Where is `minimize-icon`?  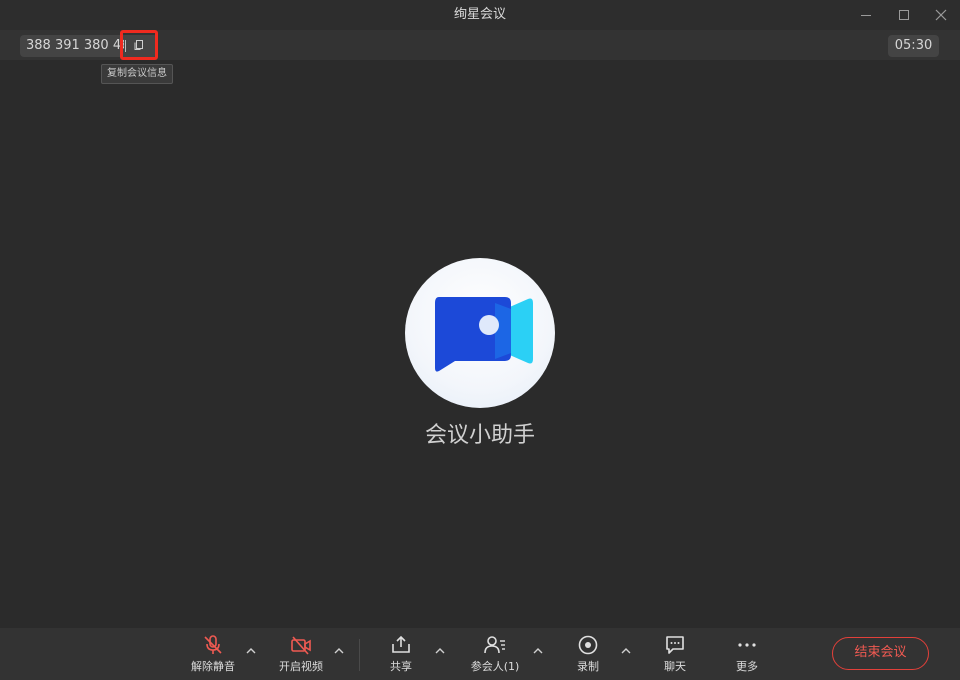
minimize-icon is located at coordinates (866, 15).